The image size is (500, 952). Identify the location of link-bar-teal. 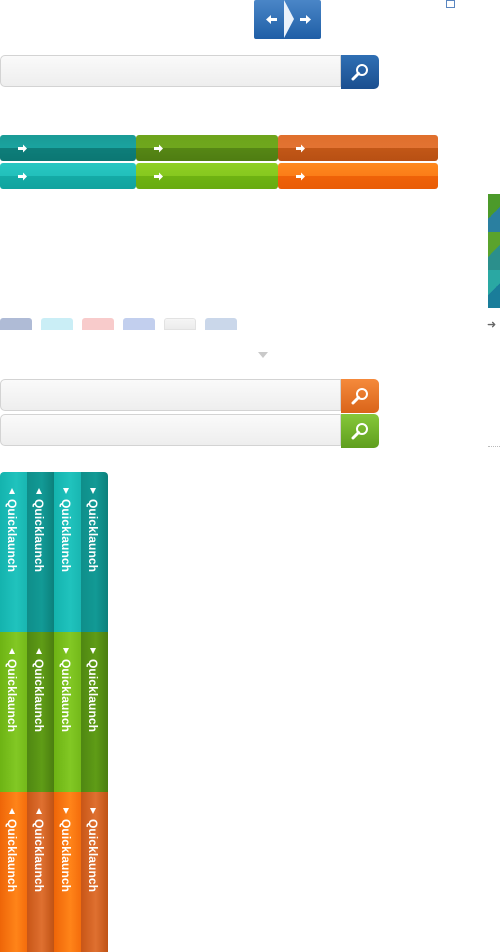
(68, 176).